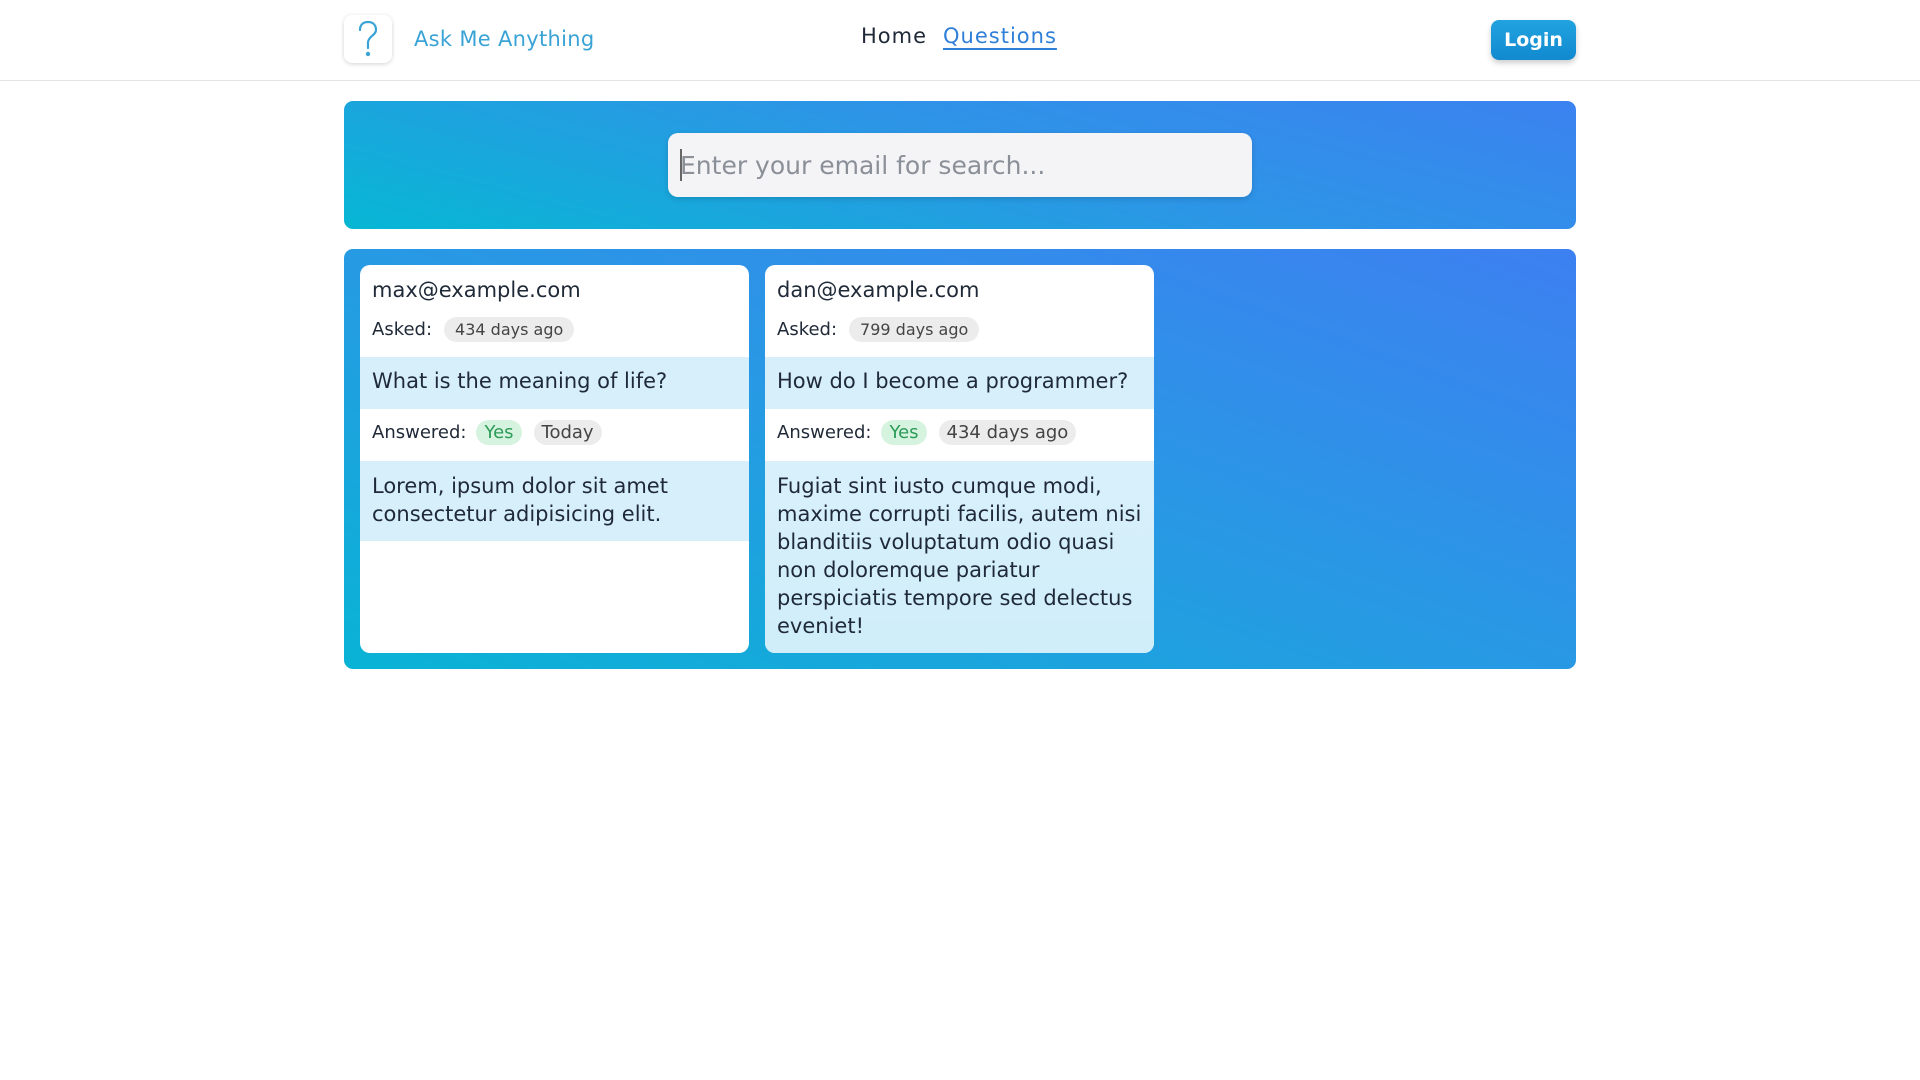 The width and height of the screenshot is (1920, 1080). I want to click on asked-time-badge: 434 days ago, so click(509, 329).